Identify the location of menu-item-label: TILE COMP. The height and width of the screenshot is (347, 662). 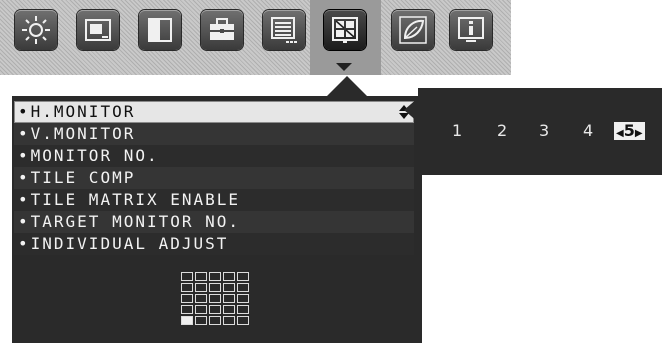
(83, 177).